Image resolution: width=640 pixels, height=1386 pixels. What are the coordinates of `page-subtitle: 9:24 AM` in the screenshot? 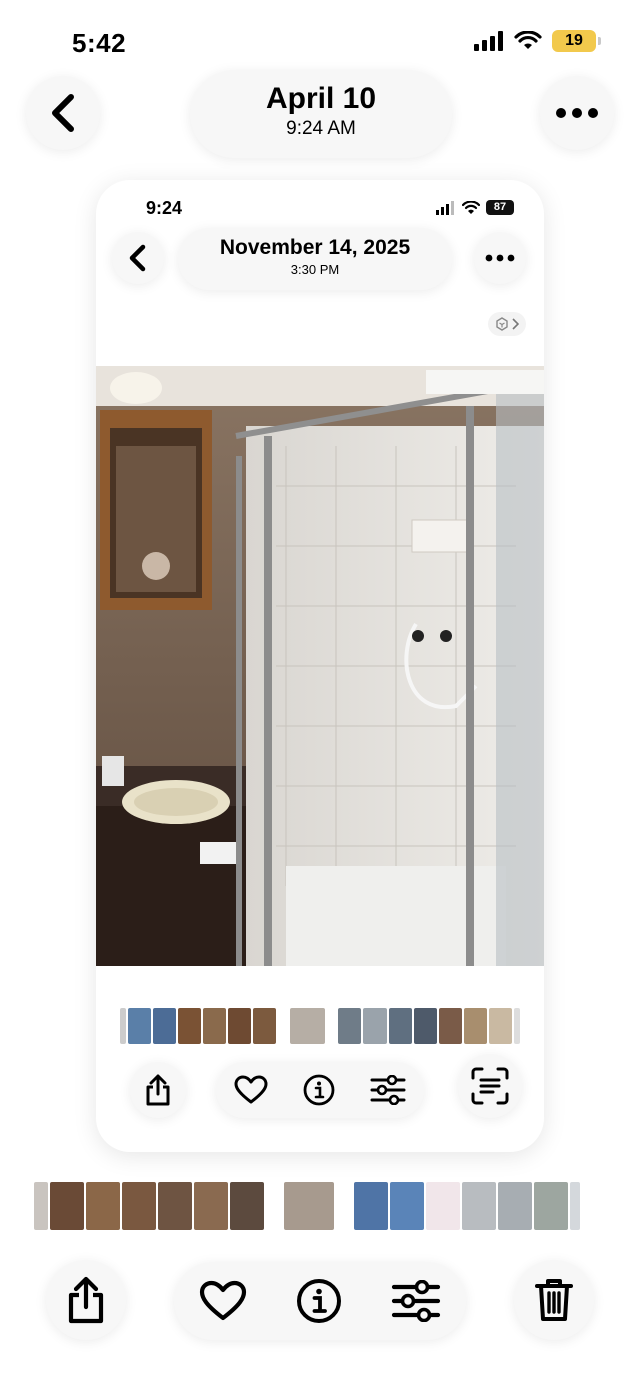 It's located at (321, 128).